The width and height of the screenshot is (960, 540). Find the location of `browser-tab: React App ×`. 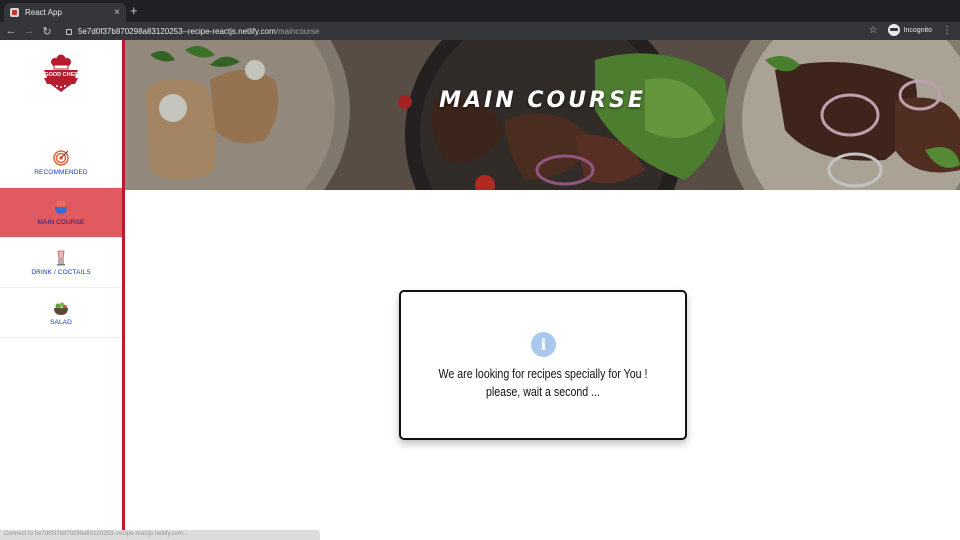

browser-tab: React App × is located at coordinates (65, 12).